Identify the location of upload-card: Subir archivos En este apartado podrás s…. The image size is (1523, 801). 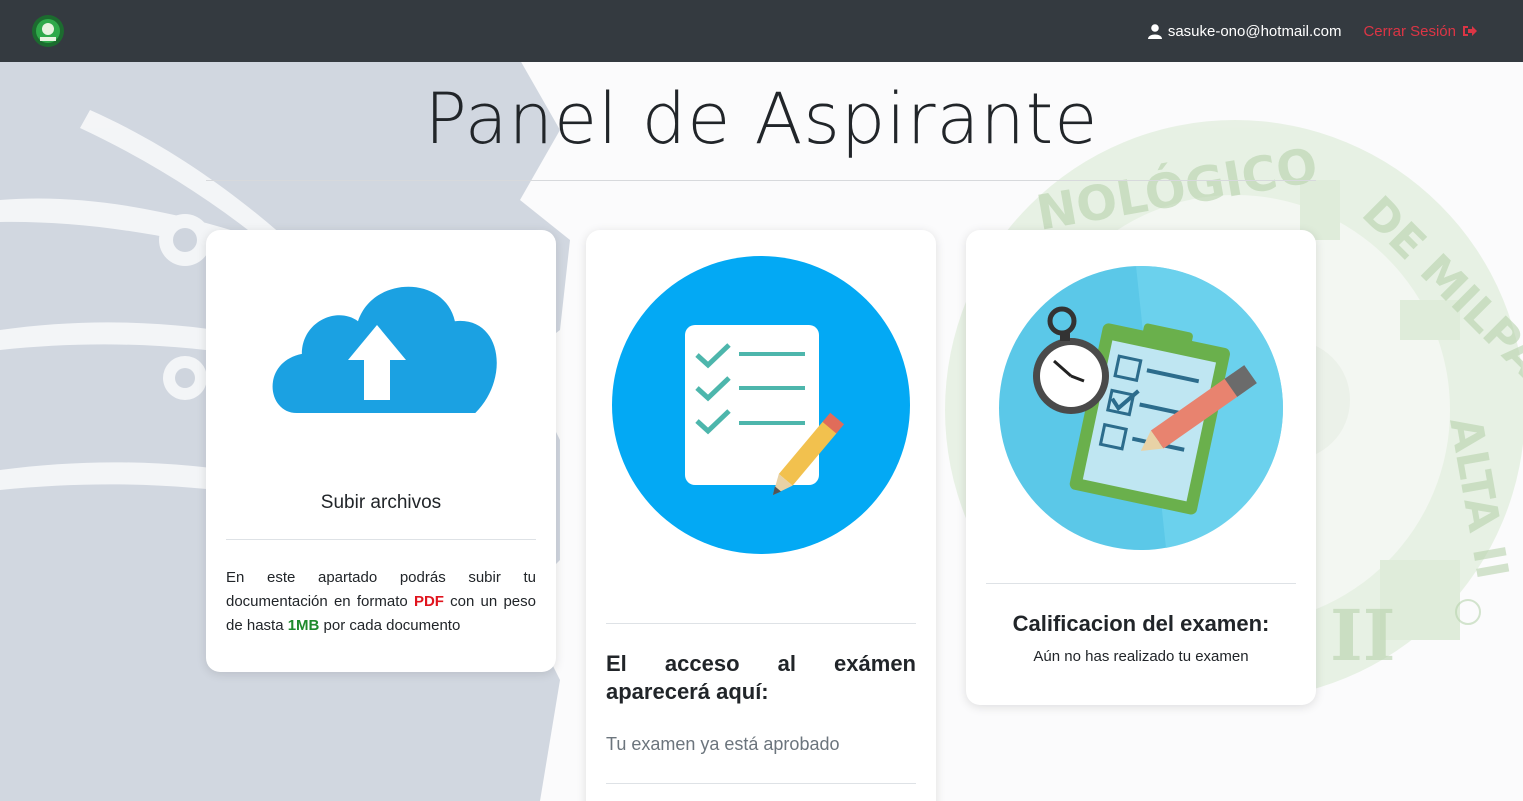
(381, 451).